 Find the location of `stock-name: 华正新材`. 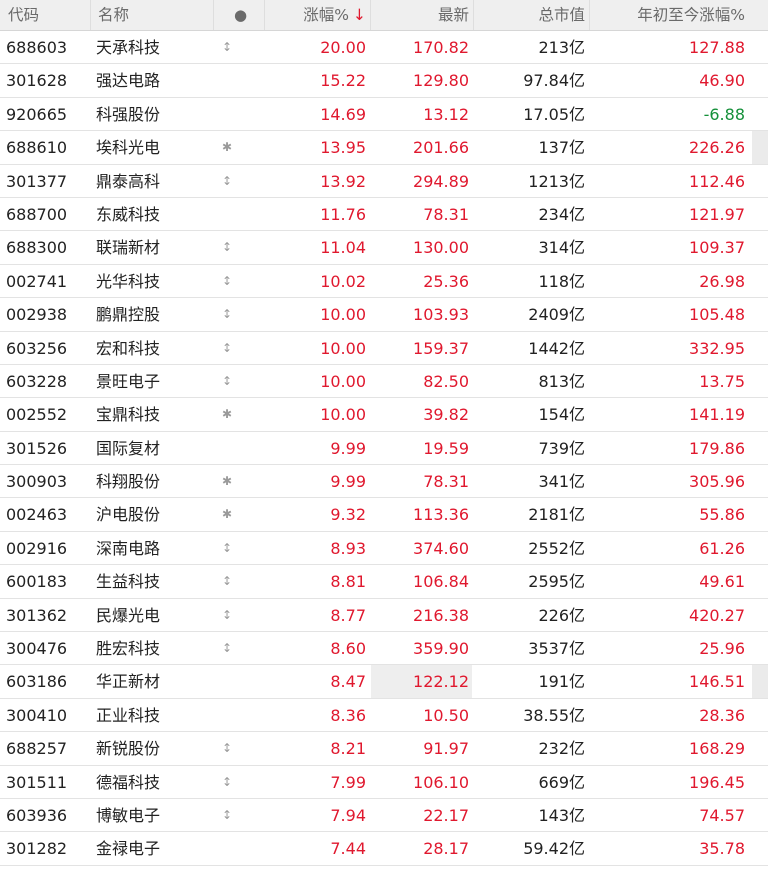

stock-name: 华正新材 is located at coordinates (128, 682).